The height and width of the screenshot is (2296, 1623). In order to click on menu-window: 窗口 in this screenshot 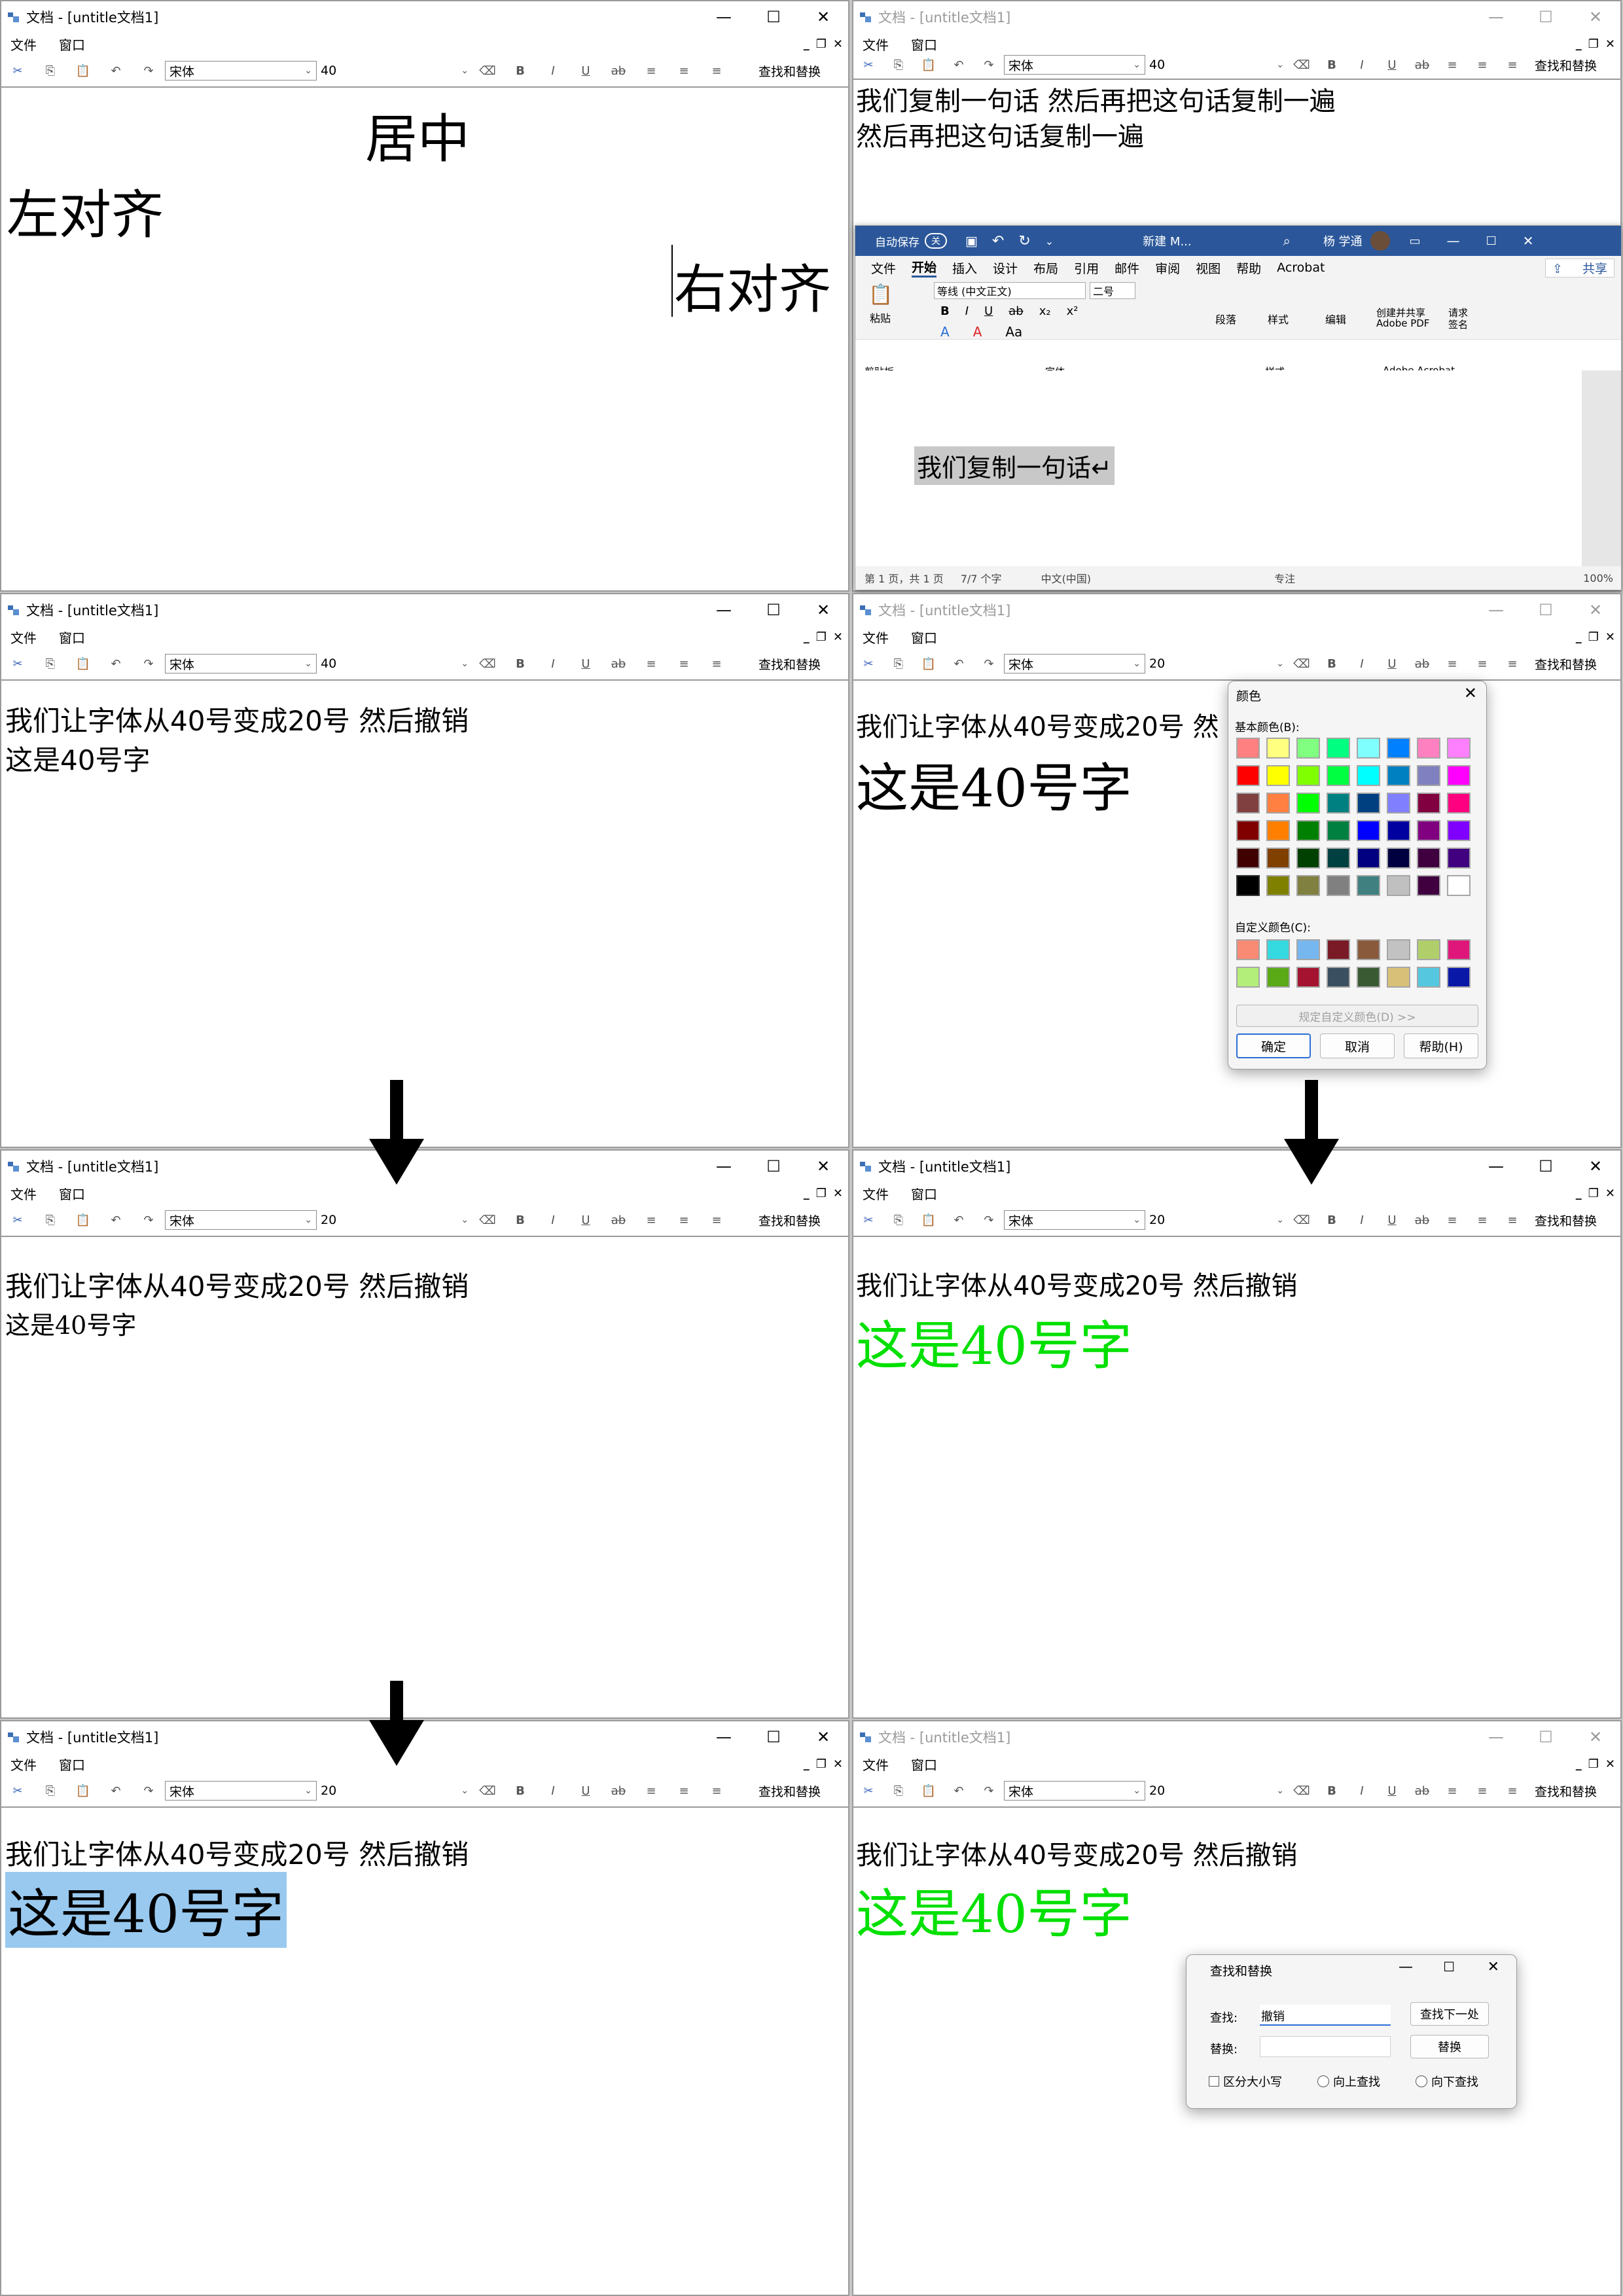, I will do `click(72, 45)`.